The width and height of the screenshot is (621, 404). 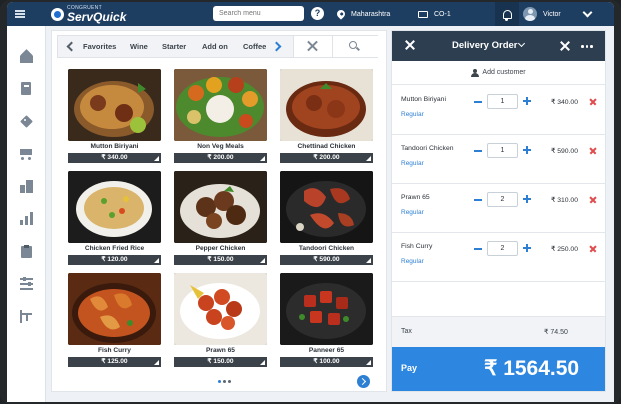 I want to click on counter-label: CO-1, so click(x=442, y=14).